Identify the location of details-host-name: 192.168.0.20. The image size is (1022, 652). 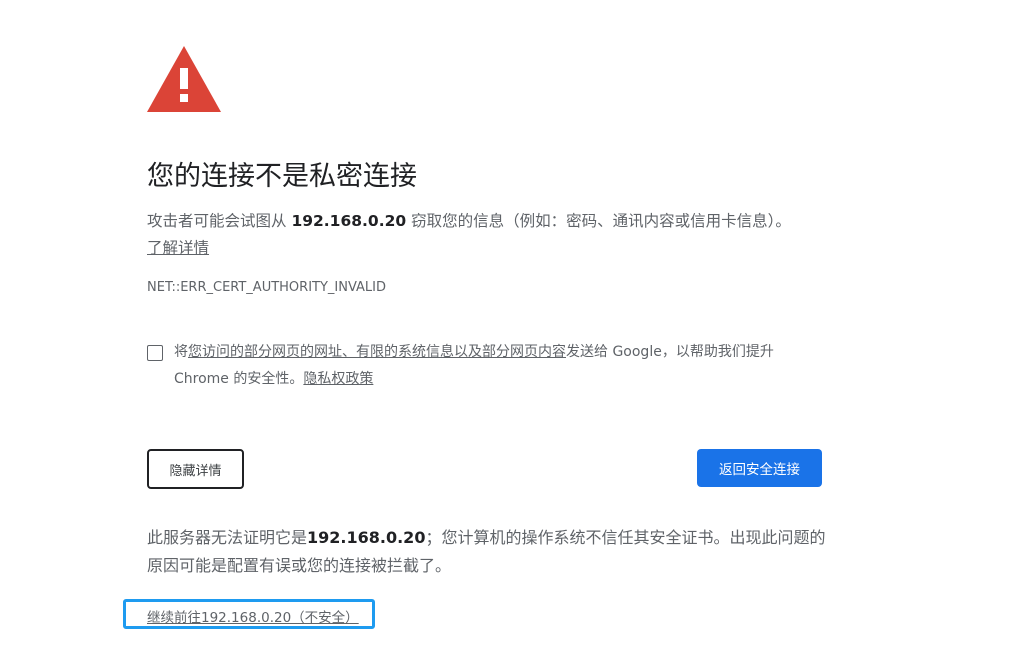
(366, 537).